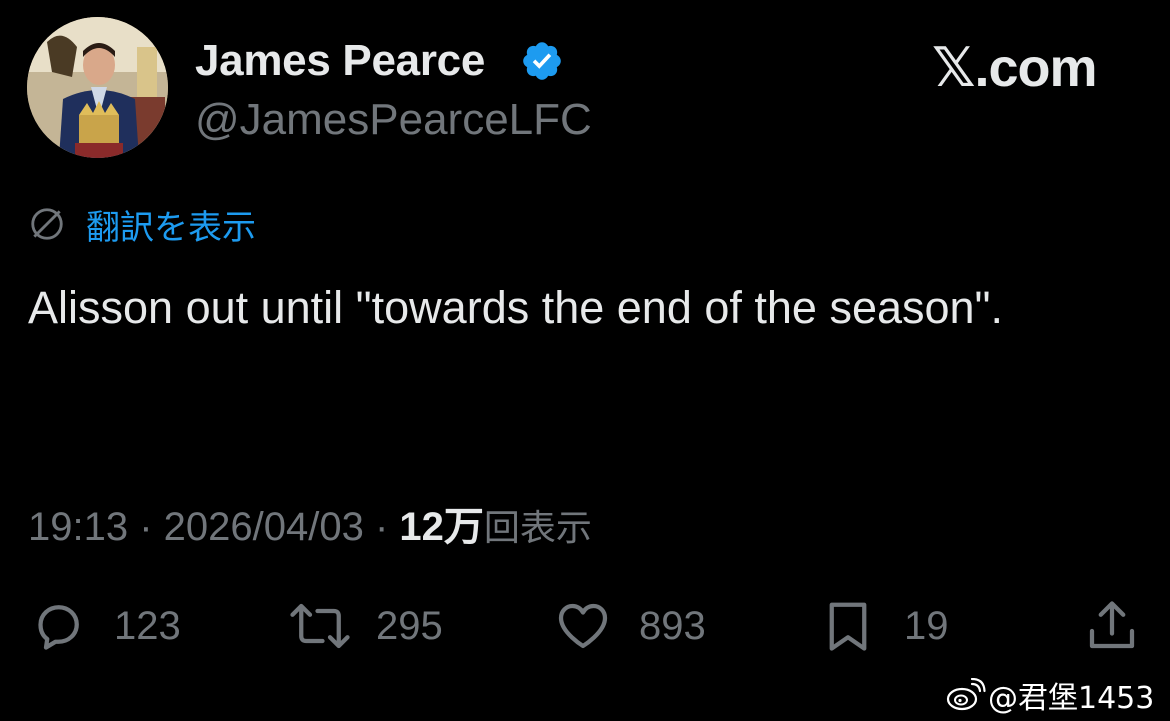  What do you see at coordinates (537, 528) in the screenshot?
I see `views-label: 回表示` at bounding box center [537, 528].